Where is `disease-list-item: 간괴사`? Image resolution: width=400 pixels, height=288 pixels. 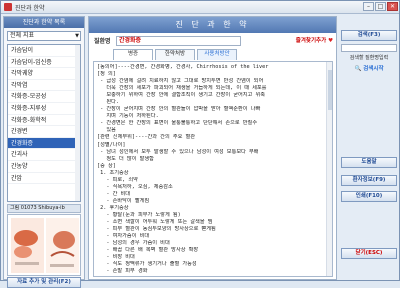 disease-list-item: 간괴사 is located at coordinates (44, 155).